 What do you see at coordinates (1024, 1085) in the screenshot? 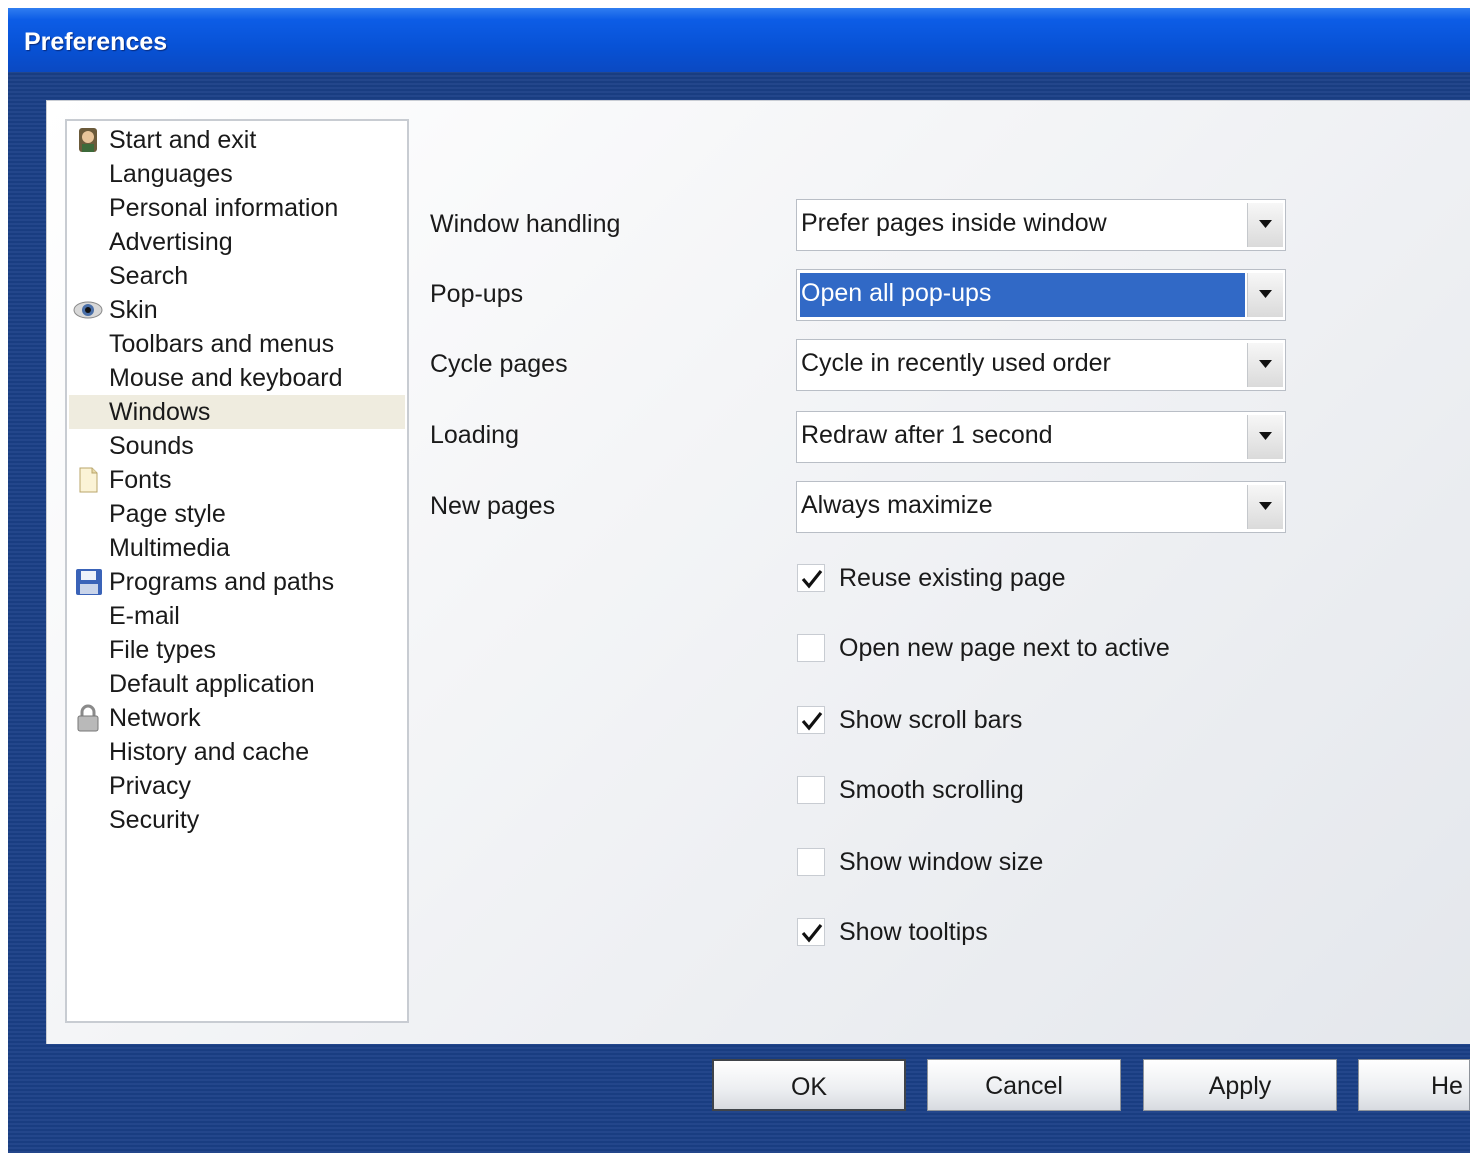
I see `cancel-button: Cancel` at bounding box center [1024, 1085].